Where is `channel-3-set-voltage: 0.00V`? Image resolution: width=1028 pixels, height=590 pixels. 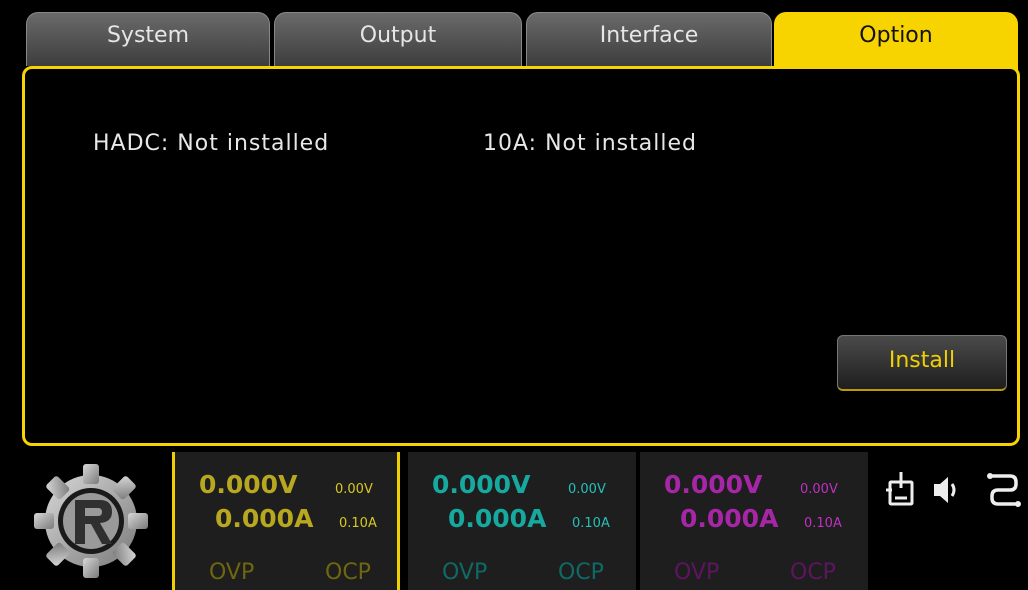
channel-3-set-voltage: 0.00V is located at coordinates (819, 489).